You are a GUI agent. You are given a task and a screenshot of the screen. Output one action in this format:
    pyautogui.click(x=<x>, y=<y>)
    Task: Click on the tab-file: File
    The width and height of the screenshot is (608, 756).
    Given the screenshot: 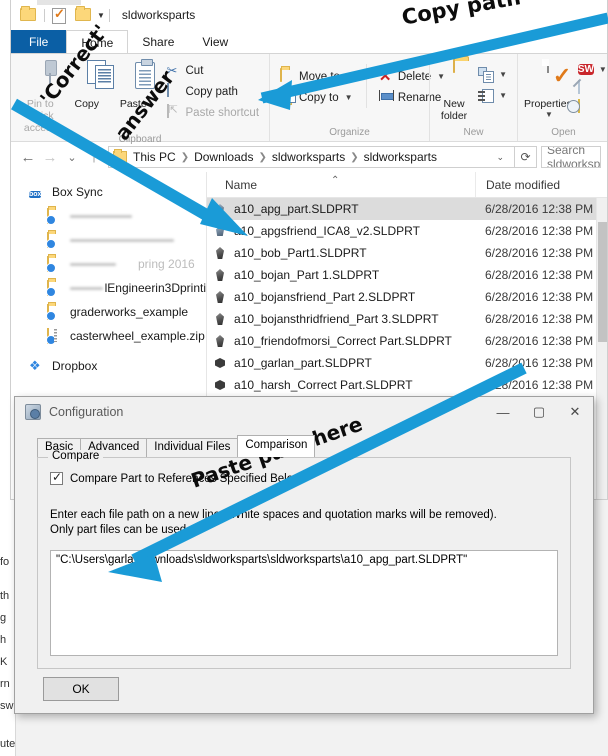 What is the action you would take?
    pyautogui.click(x=39, y=42)
    